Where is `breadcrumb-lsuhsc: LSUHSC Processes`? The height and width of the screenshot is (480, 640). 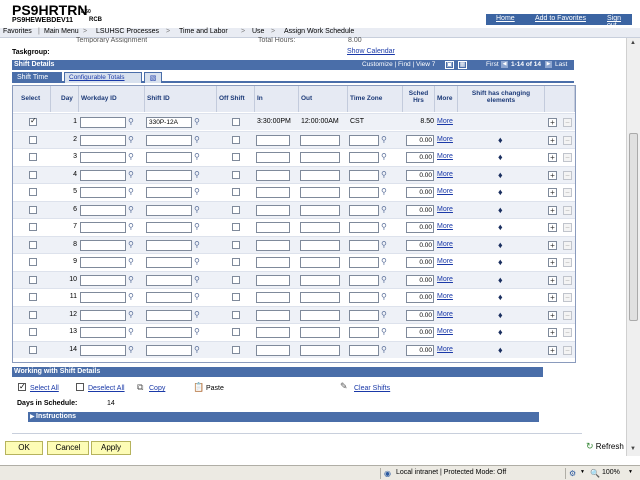
breadcrumb-lsuhsc: LSUHSC Processes is located at coordinates (127, 31).